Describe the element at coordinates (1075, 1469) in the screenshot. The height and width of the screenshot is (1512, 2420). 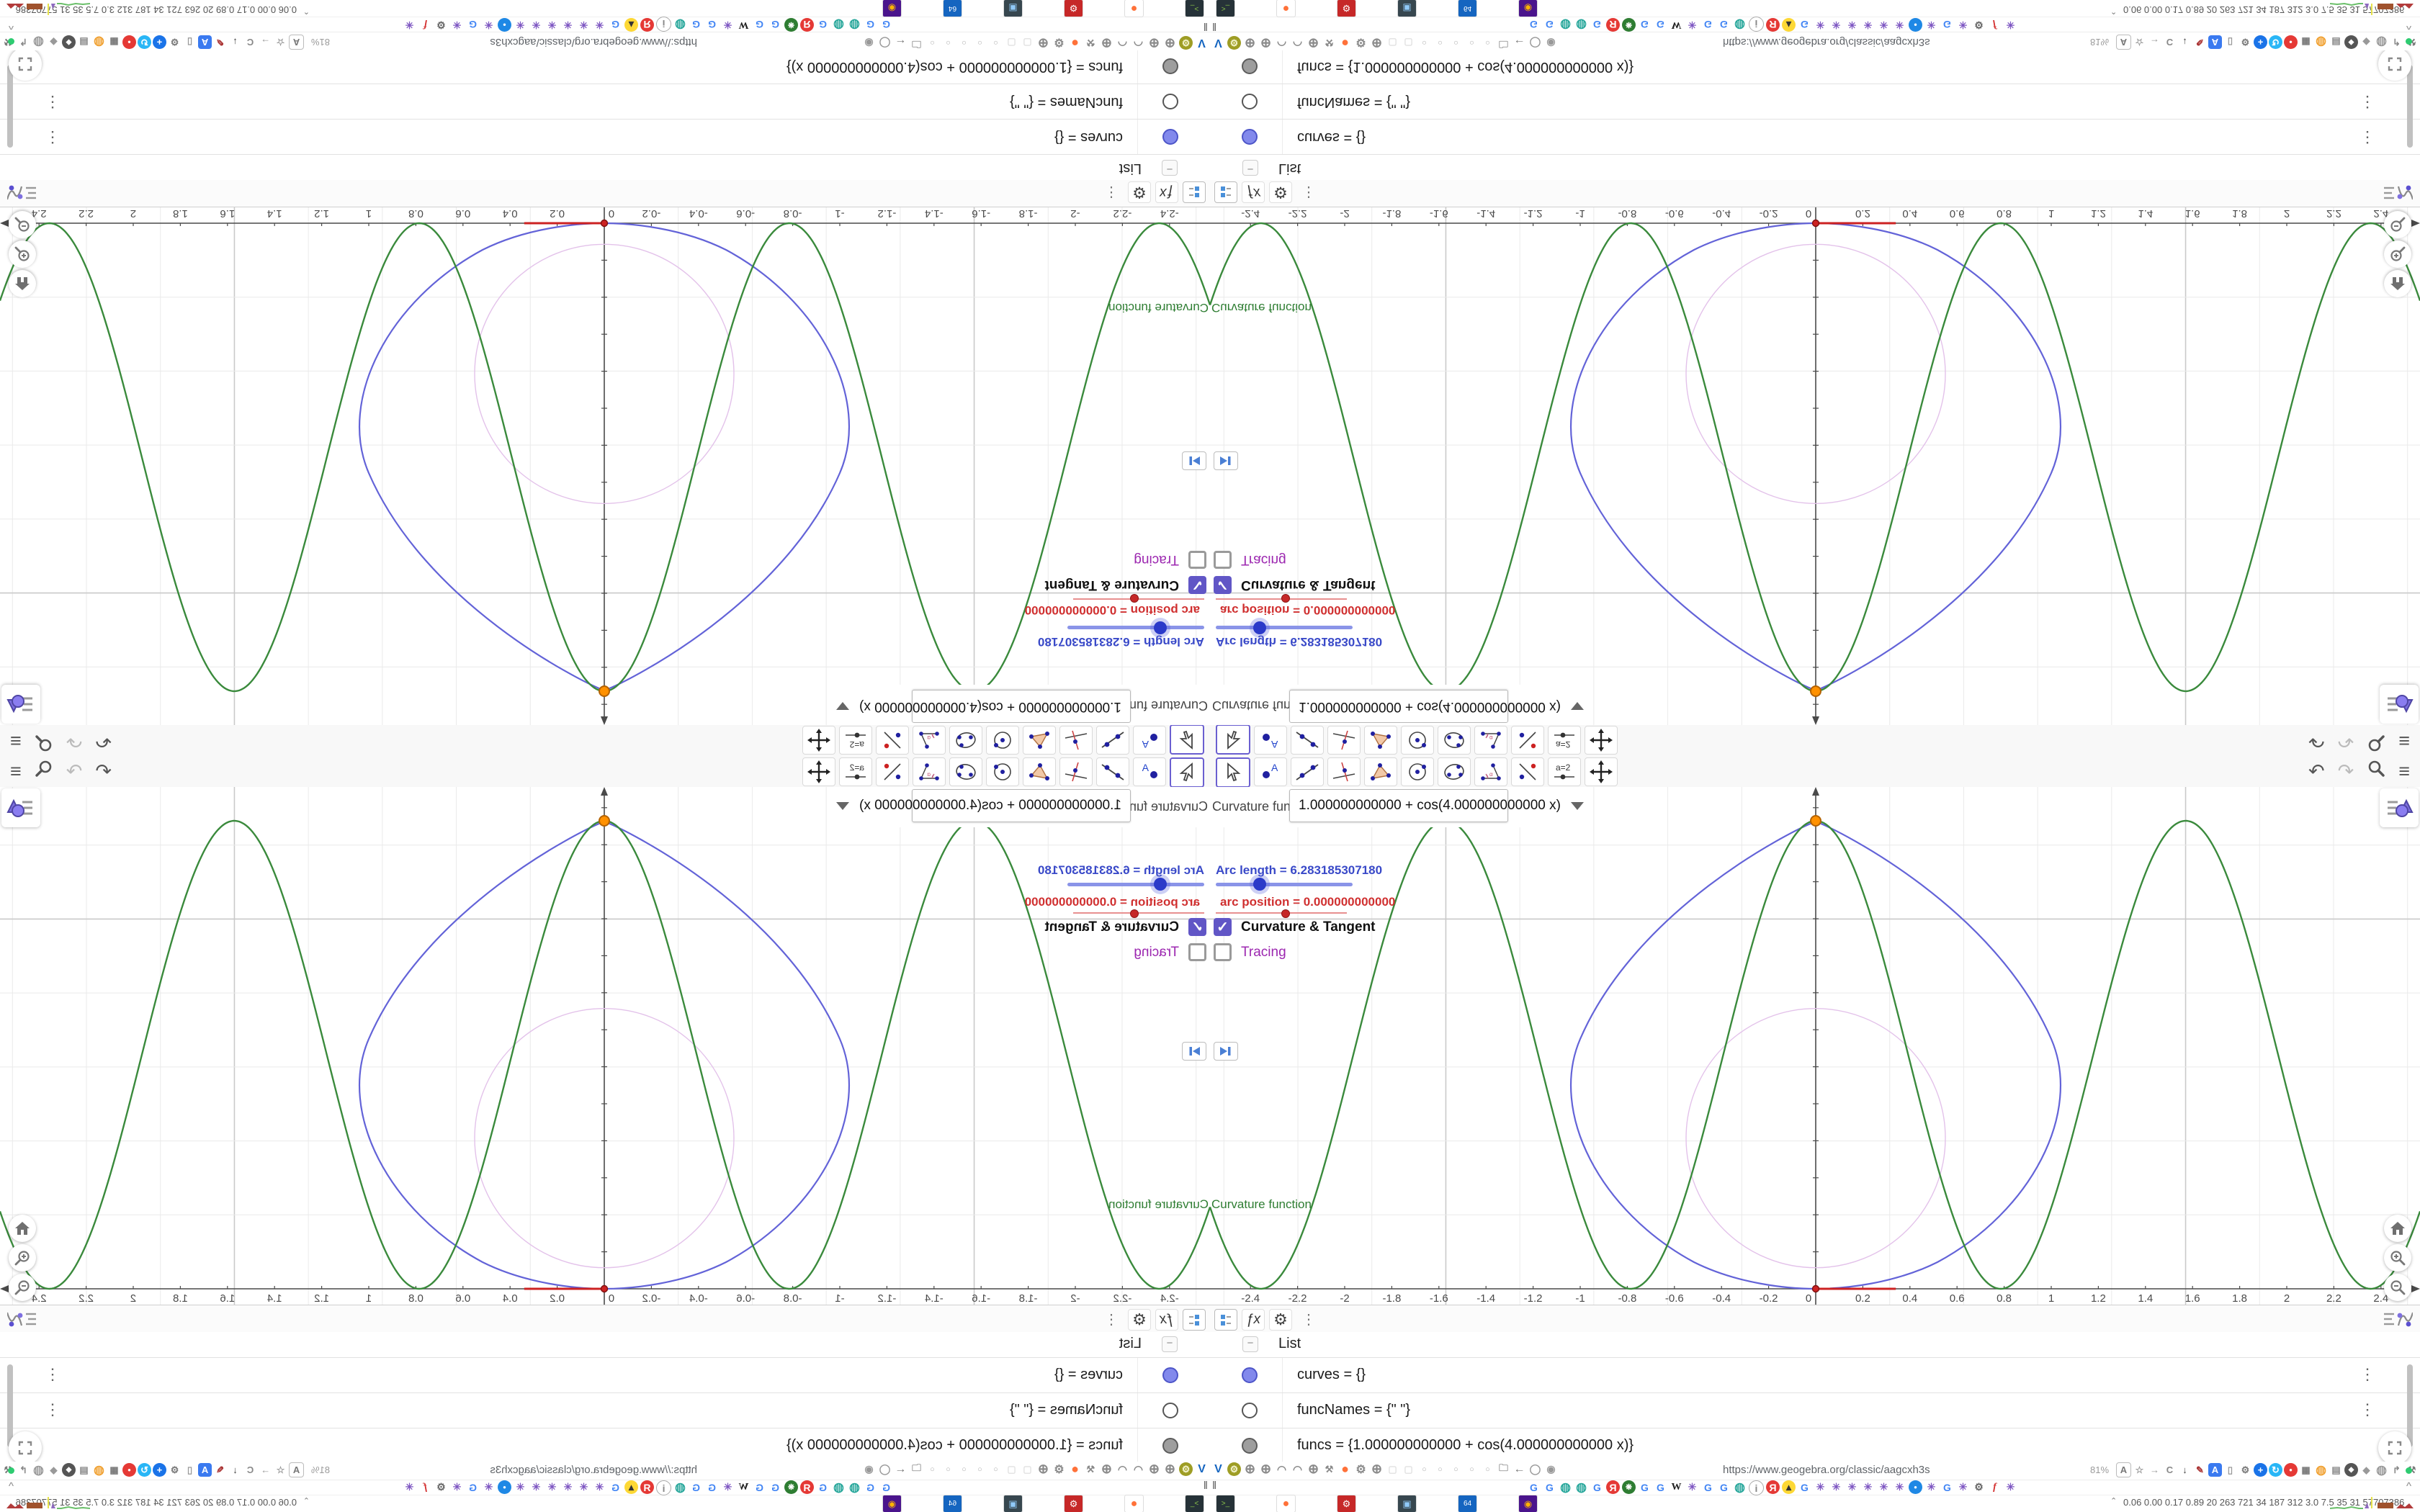
I see `firefox-icon: ●` at that location.